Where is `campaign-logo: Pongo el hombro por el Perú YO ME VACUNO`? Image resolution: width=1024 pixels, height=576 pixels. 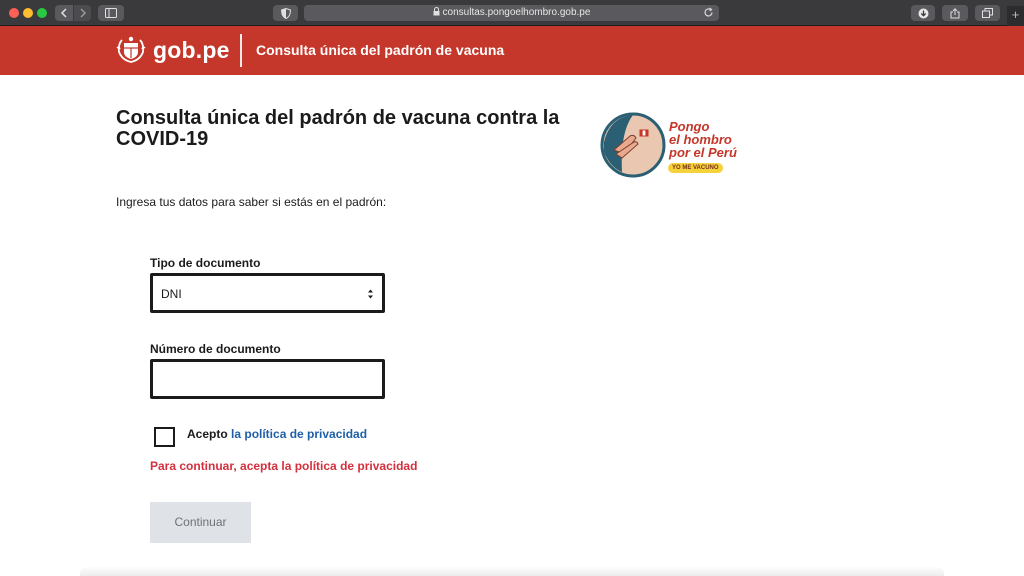 campaign-logo: Pongo el hombro por el Perú YO ME VACUNO is located at coordinates (670, 146).